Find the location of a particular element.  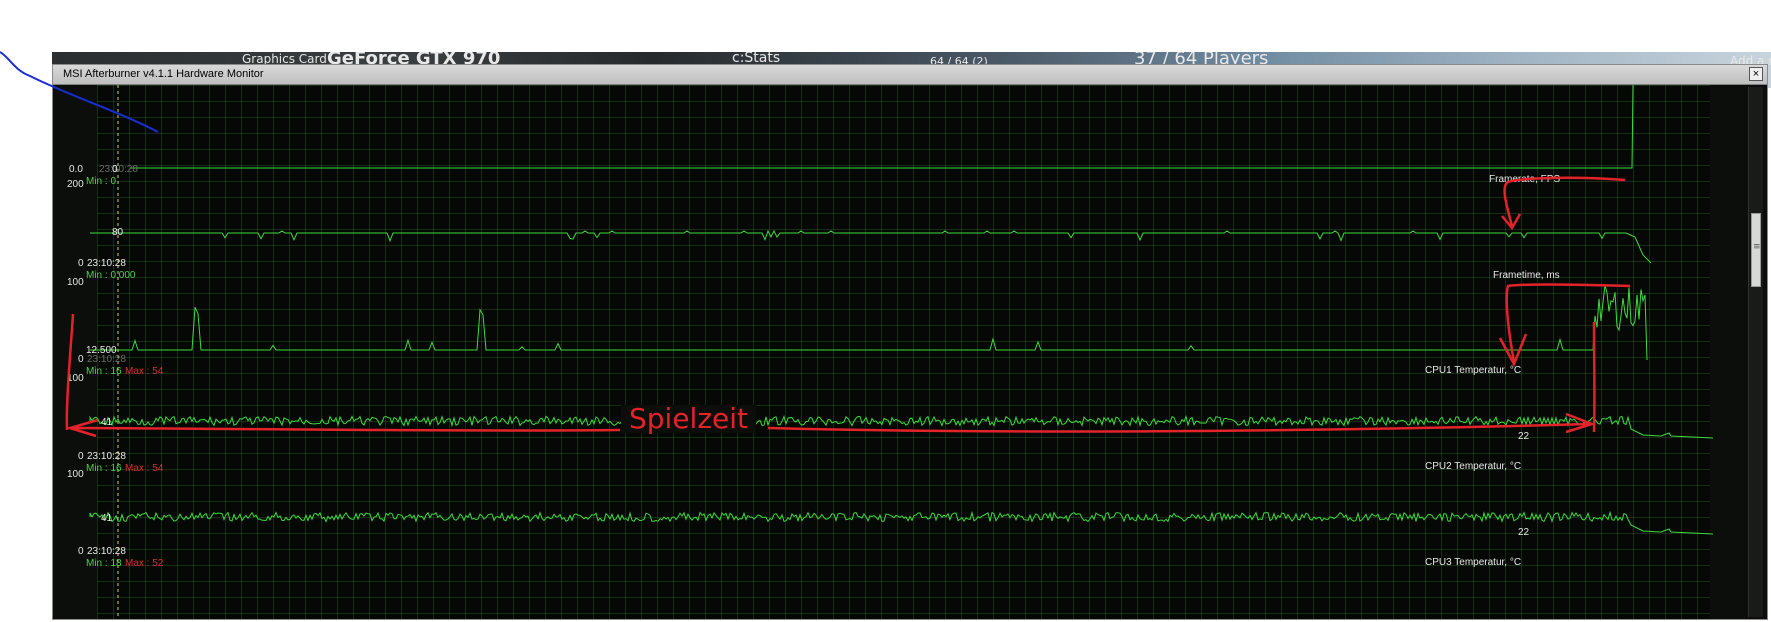

spielzeit-right-arrow is located at coordinates (1179, 427).